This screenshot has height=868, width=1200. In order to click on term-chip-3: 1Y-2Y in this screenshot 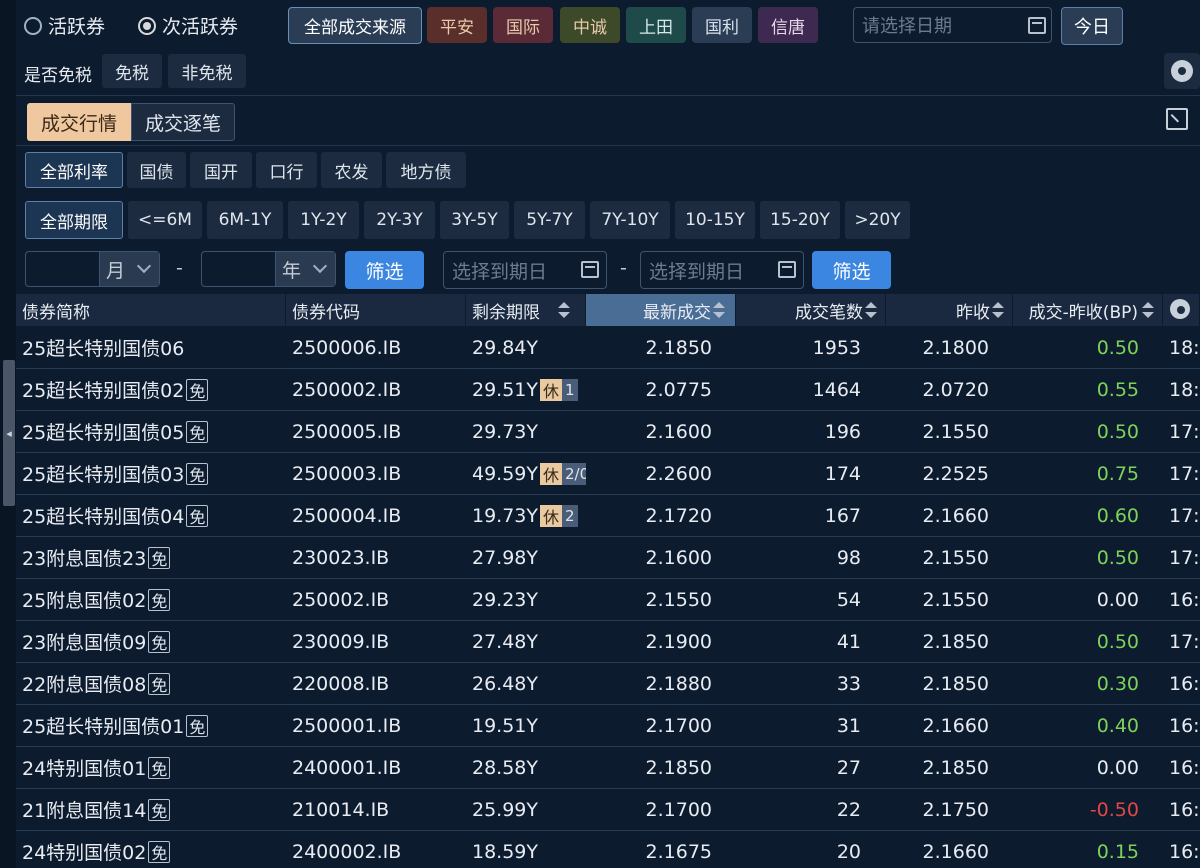, I will do `click(323, 220)`.